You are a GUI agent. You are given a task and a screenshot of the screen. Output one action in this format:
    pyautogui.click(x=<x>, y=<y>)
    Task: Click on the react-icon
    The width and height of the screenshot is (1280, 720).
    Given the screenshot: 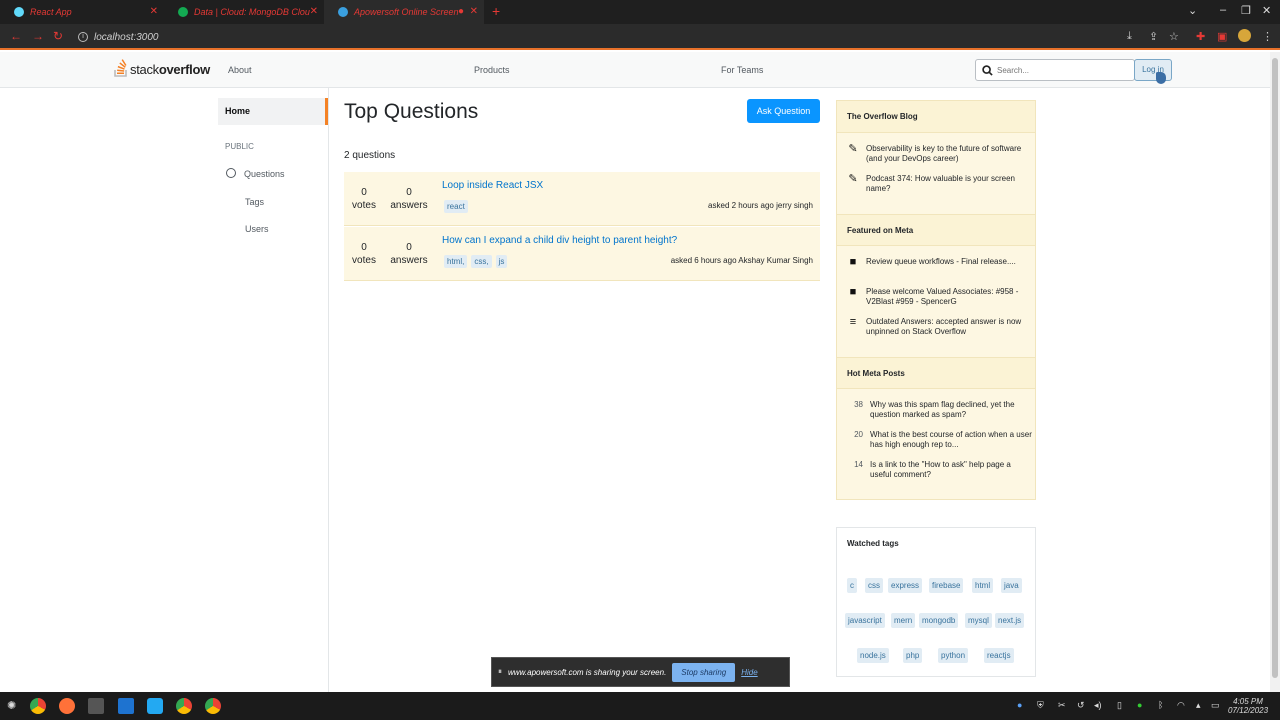 What is the action you would take?
    pyautogui.click(x=19, y=12)
    